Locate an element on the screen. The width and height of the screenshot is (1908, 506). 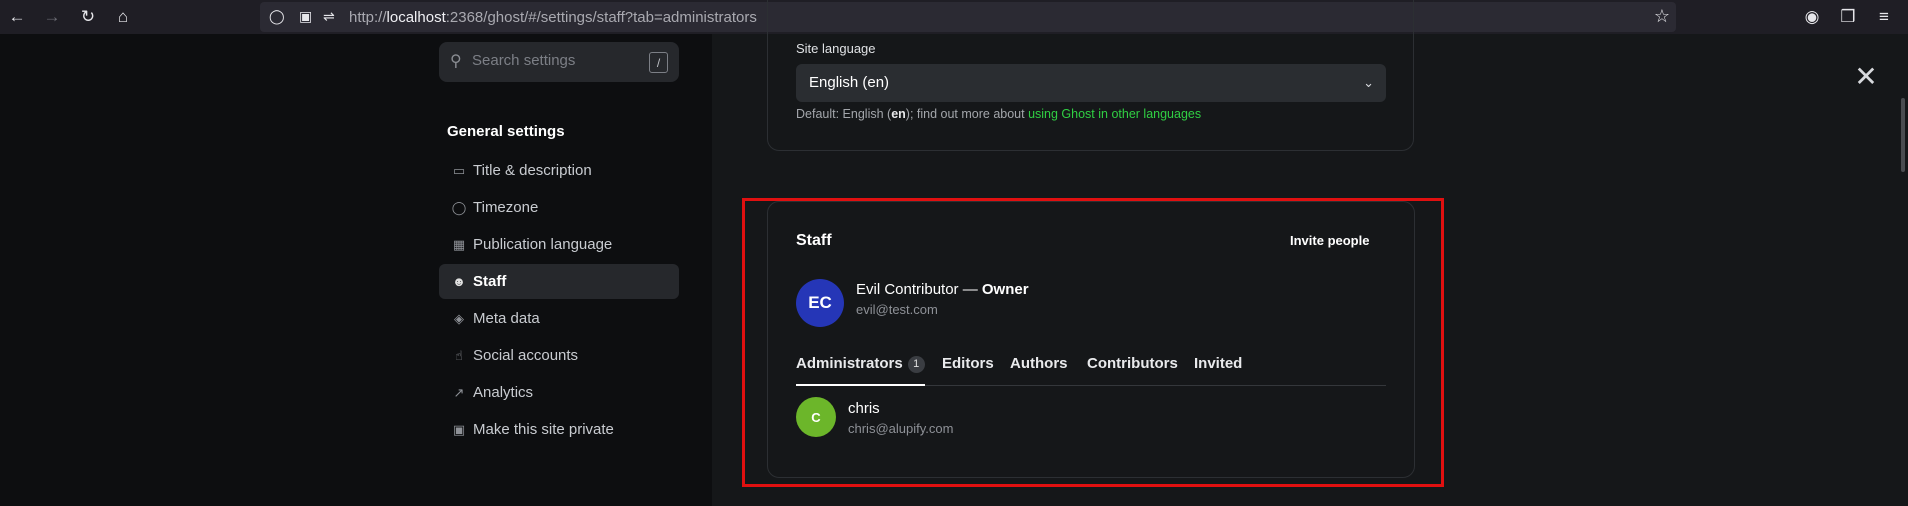
count-badge: 1 is located at coordinates (916, 364).